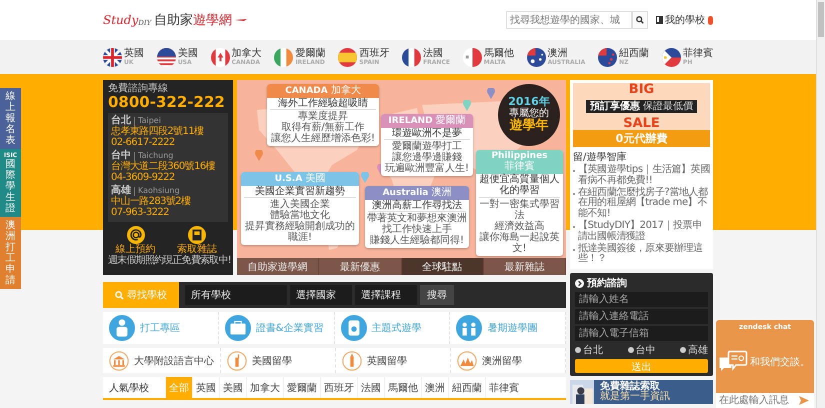 This screenshot has width=825, height=408. Describe the element at coordinates (589, 350) in the screenshot. I see `office-radio: 台北` at that location.